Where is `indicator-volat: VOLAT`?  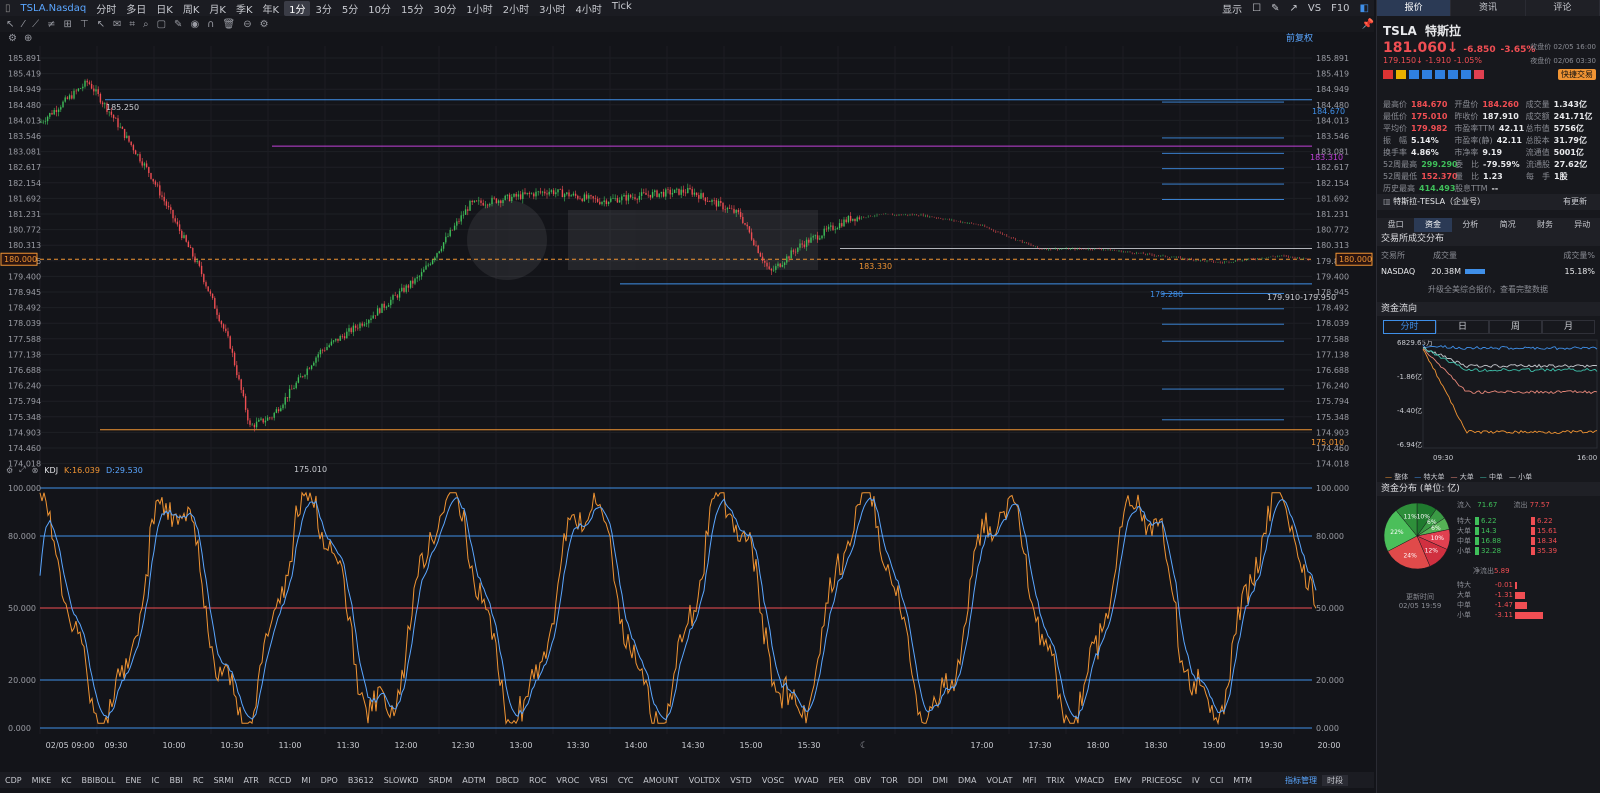 indicator-volat: VOLAT is located at coordinates (1000, 780).